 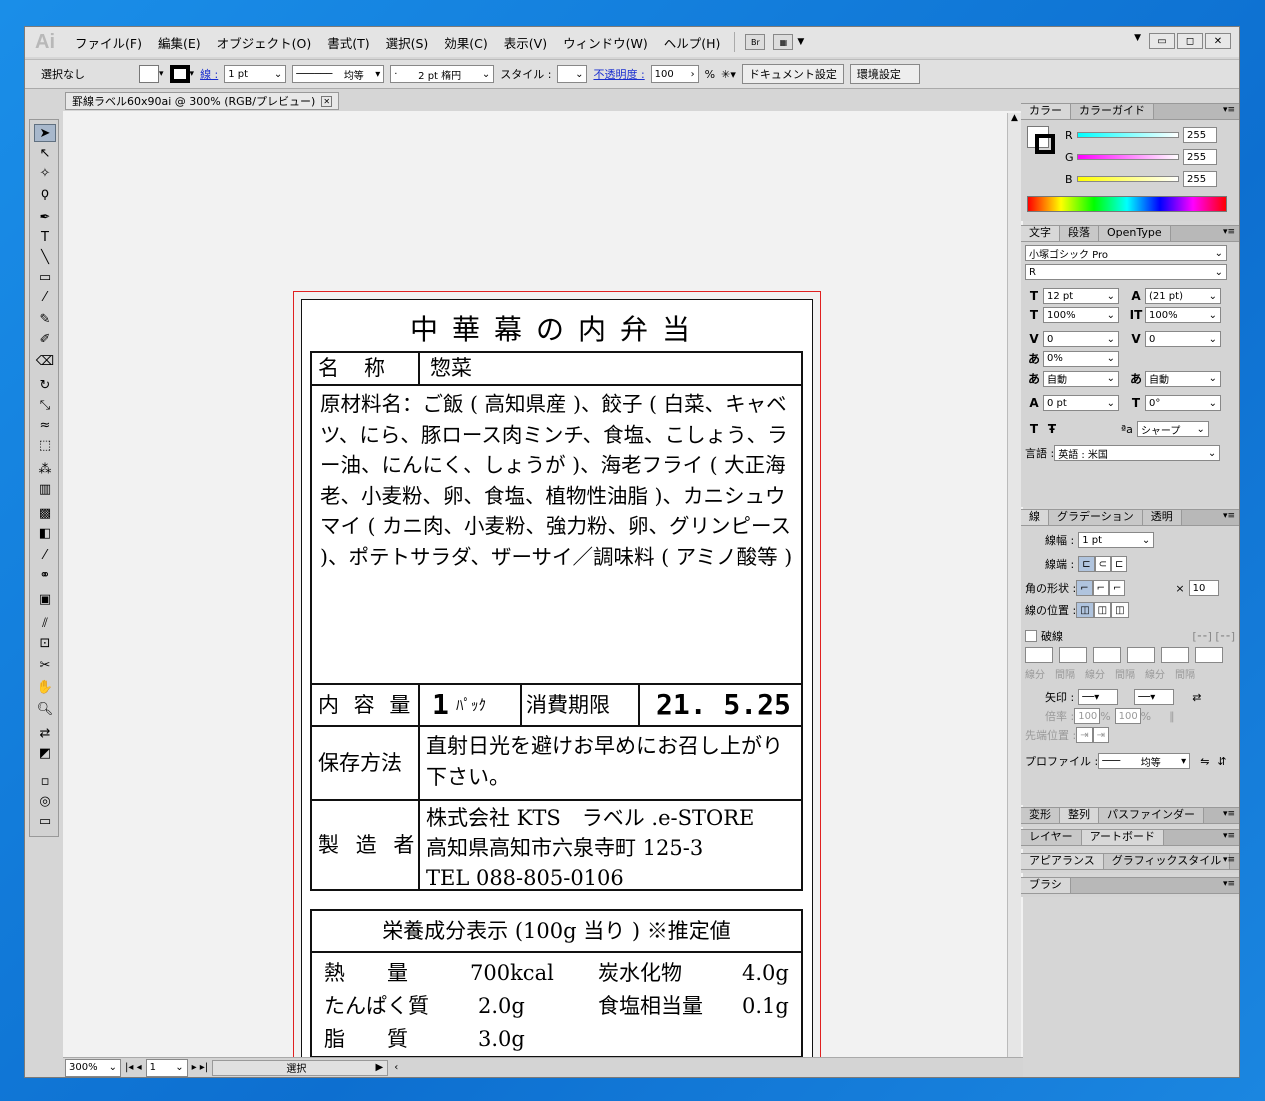 I want to click on vertical-scrollbar: ▲, so click(x=1014, y=585).